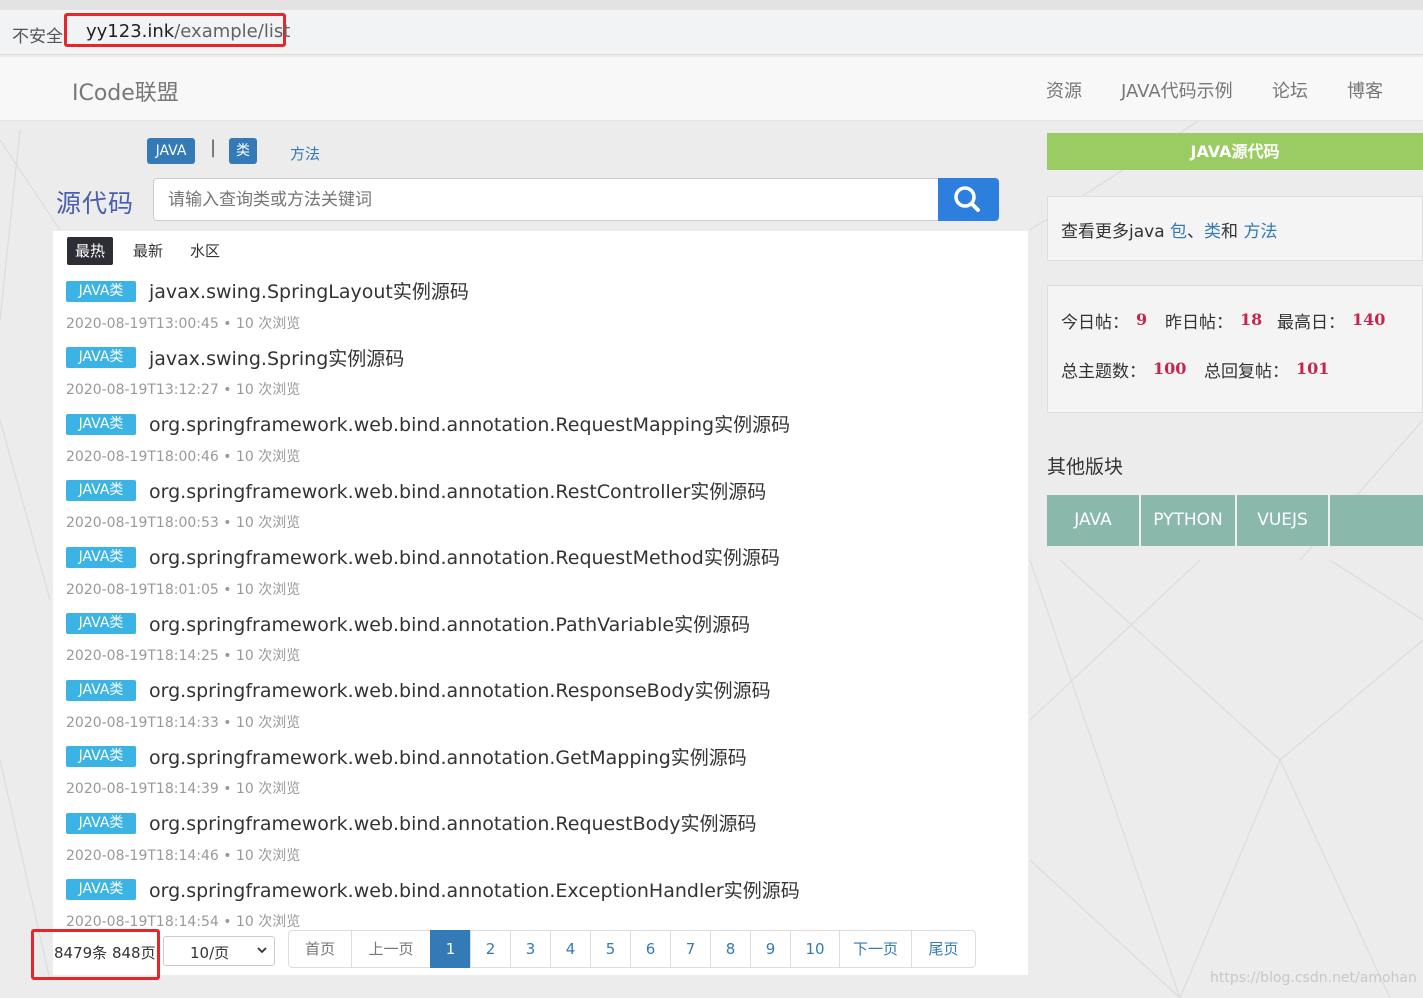 Image resolution: width=1423 pixels, height=998 pixels. What do you see at coordinates (943, 949) in the screenshot?
I see `page-last-button: 尾页` at bounding box center [943, 949].